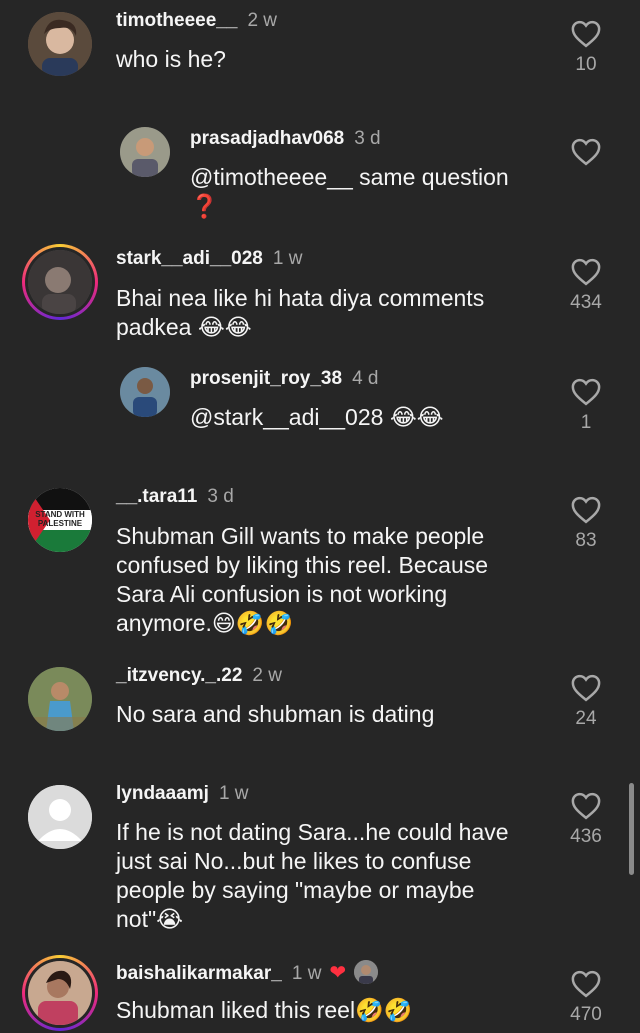 This screenshot has height=1033, width=640. What do you see at coordinates (586, 718) in the screenshot?
I see `like-count: 24` at bounding box center [586, 718].